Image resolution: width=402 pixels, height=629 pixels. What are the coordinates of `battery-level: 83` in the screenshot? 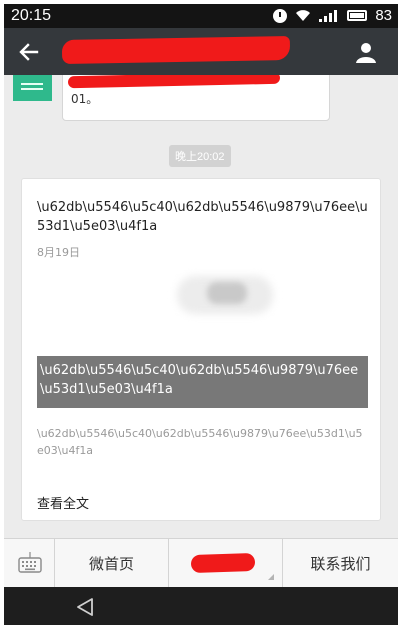 It's located at (383, 15).